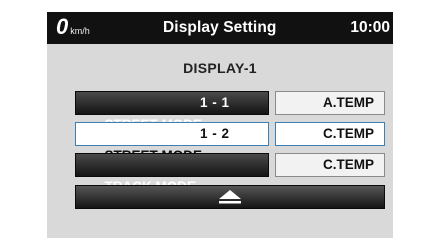 The width and height of the screenshot is (437, 250). I want to click on mode-row: STREET MODE 1 - 2 C.TEMP, so click(232, 142).